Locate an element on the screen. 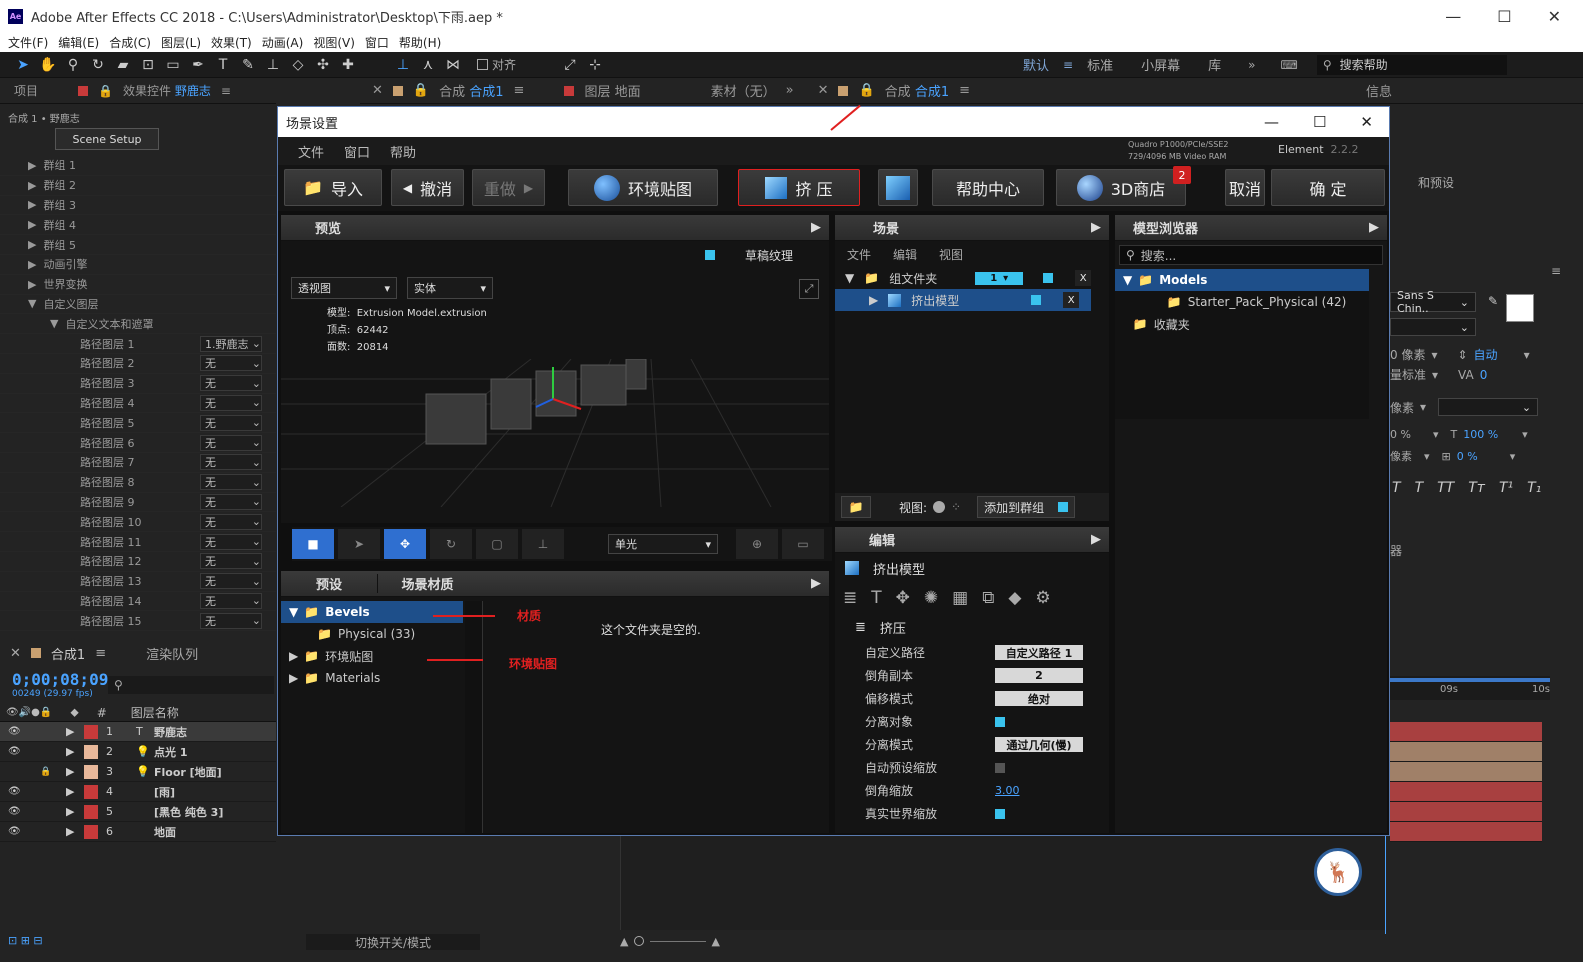  snap-grid-icon: ⊹ is located at coordinates (595, 65).